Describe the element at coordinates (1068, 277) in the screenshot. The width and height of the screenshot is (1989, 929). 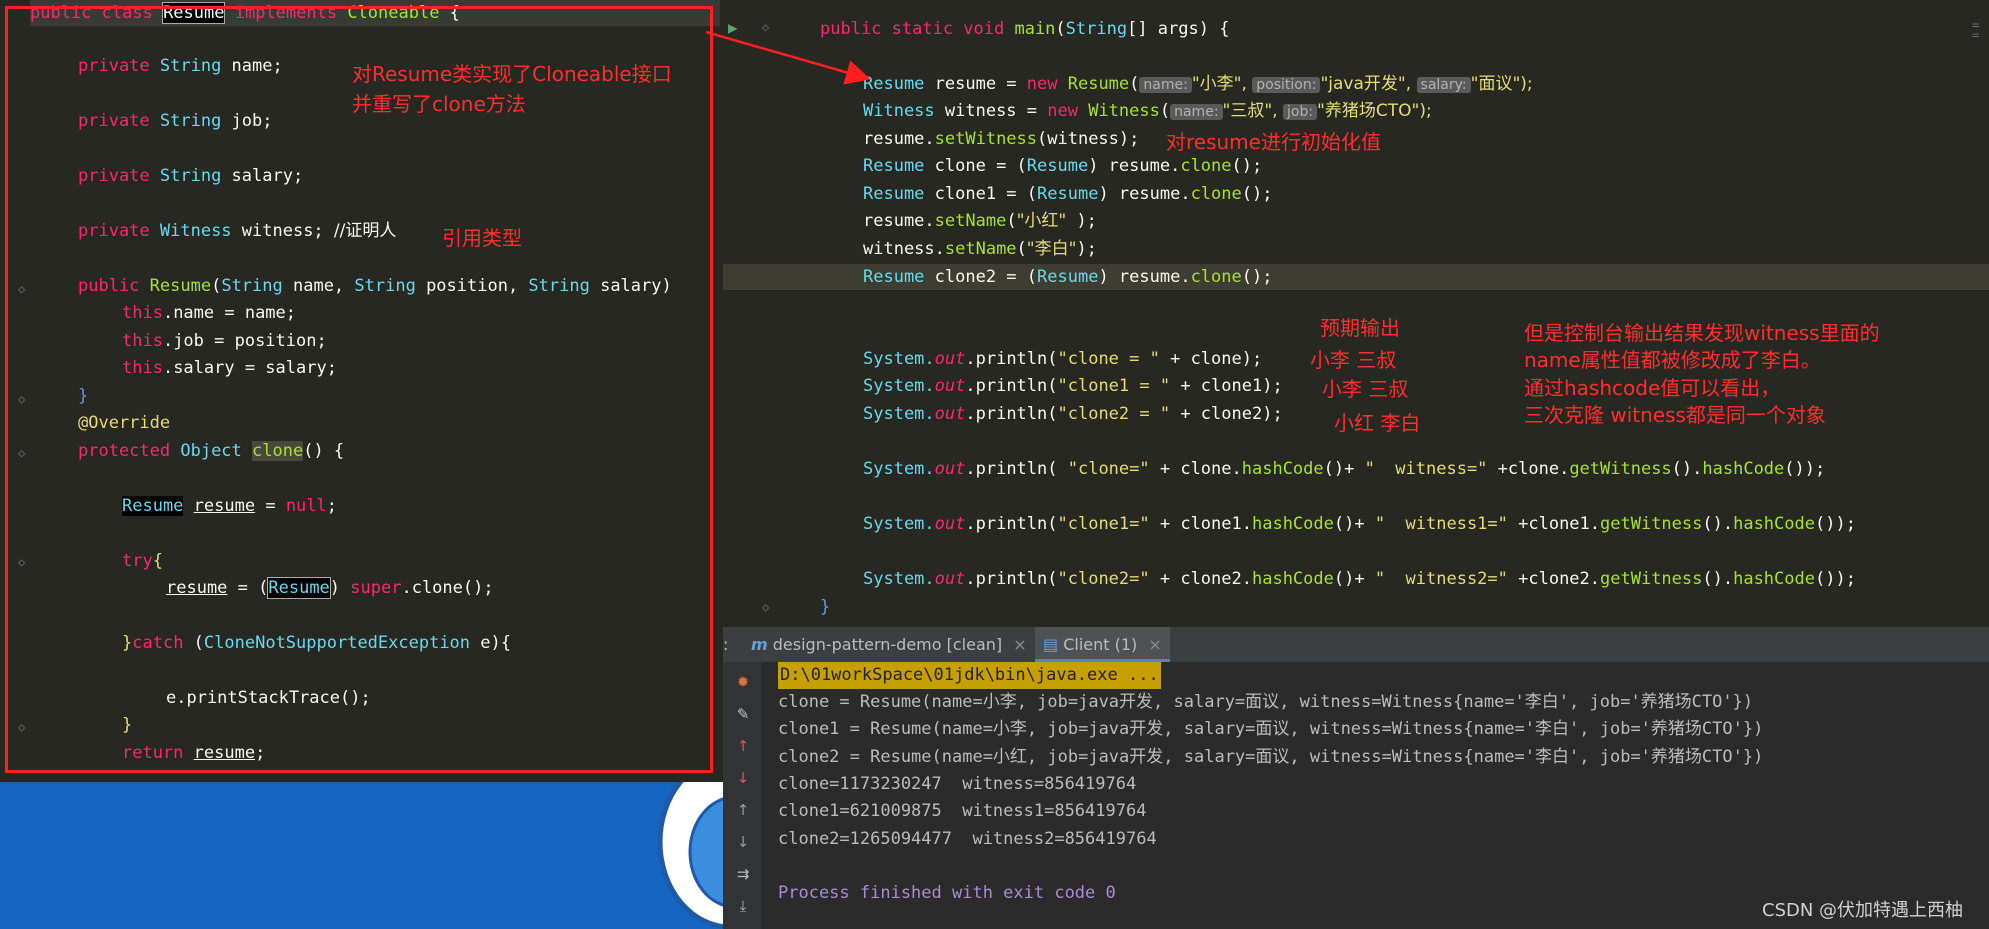
I see `code-line-clone2: Resume clone2 = (Resume) resume.clone();` at that location.